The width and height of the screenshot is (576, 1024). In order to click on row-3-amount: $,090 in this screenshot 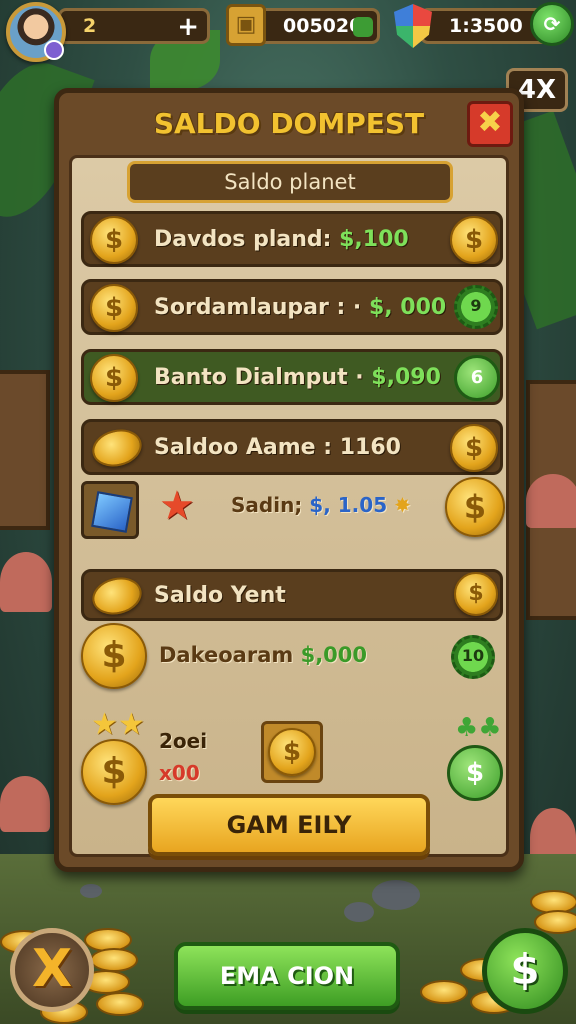, I will do `click(406, 377)`.